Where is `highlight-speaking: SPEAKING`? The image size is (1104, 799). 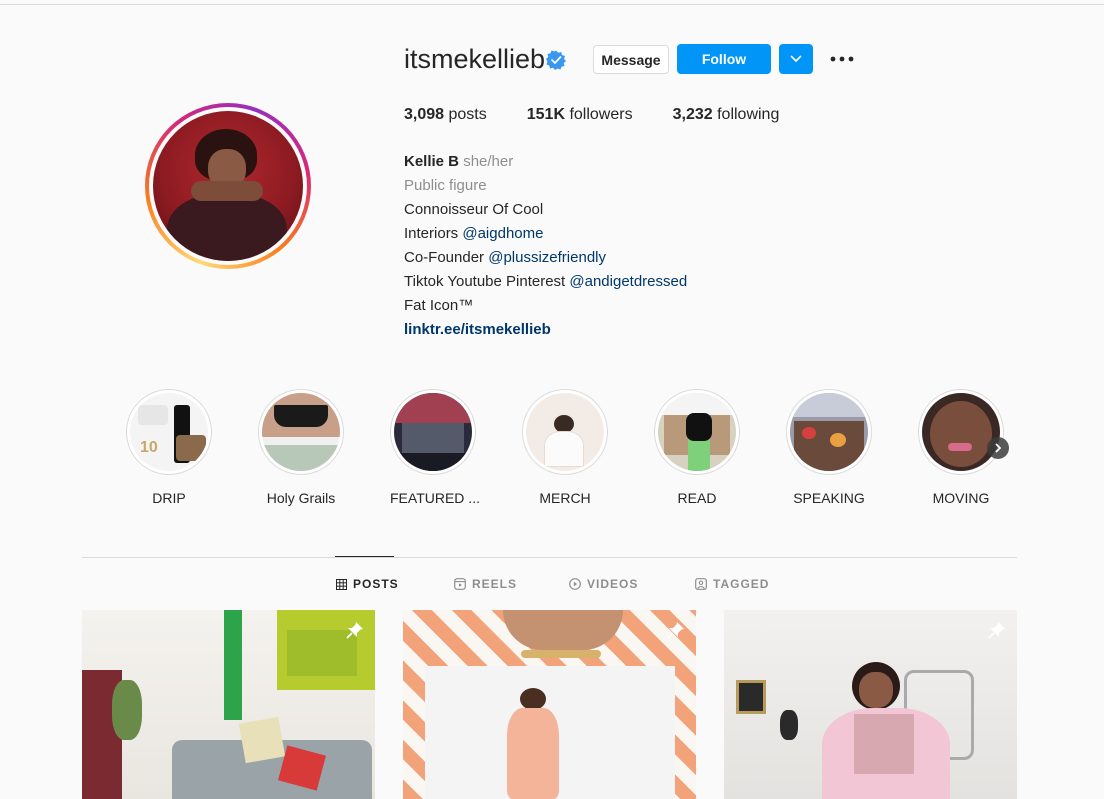 highlight-speaking: SPEAKING is located at coordinates (829, 447).